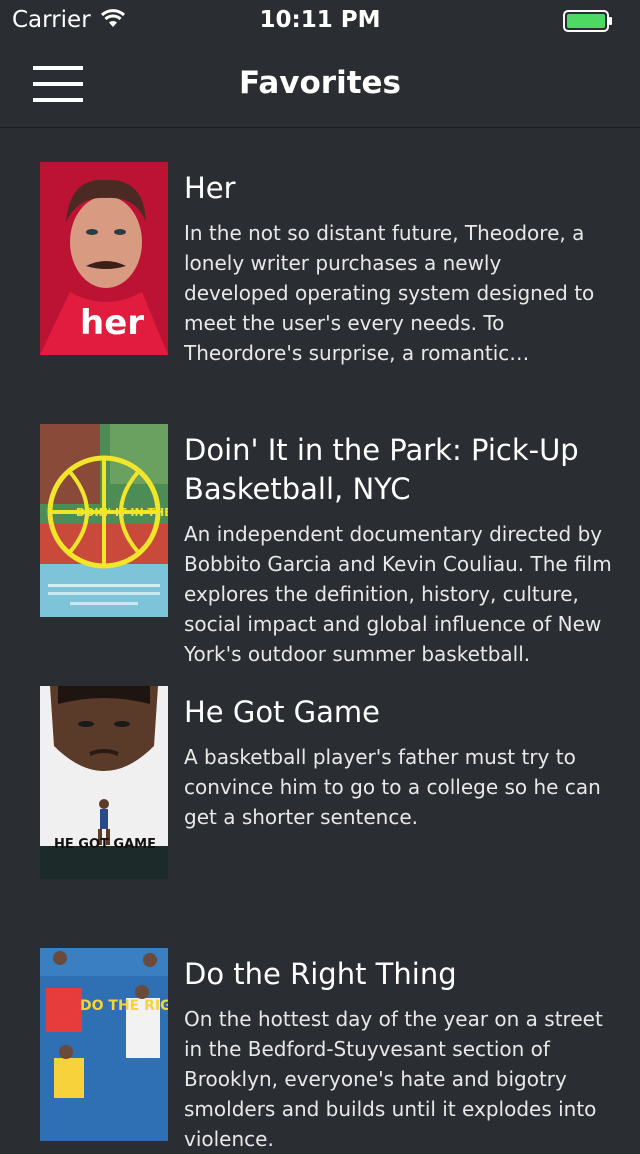 This screenshot has height=1154, width=640. What do you see at coordinates (104, 1044) in the screenshot?
I see `movie-poster: DO THE RIGHT THING` at bounding box center [104, 1044].